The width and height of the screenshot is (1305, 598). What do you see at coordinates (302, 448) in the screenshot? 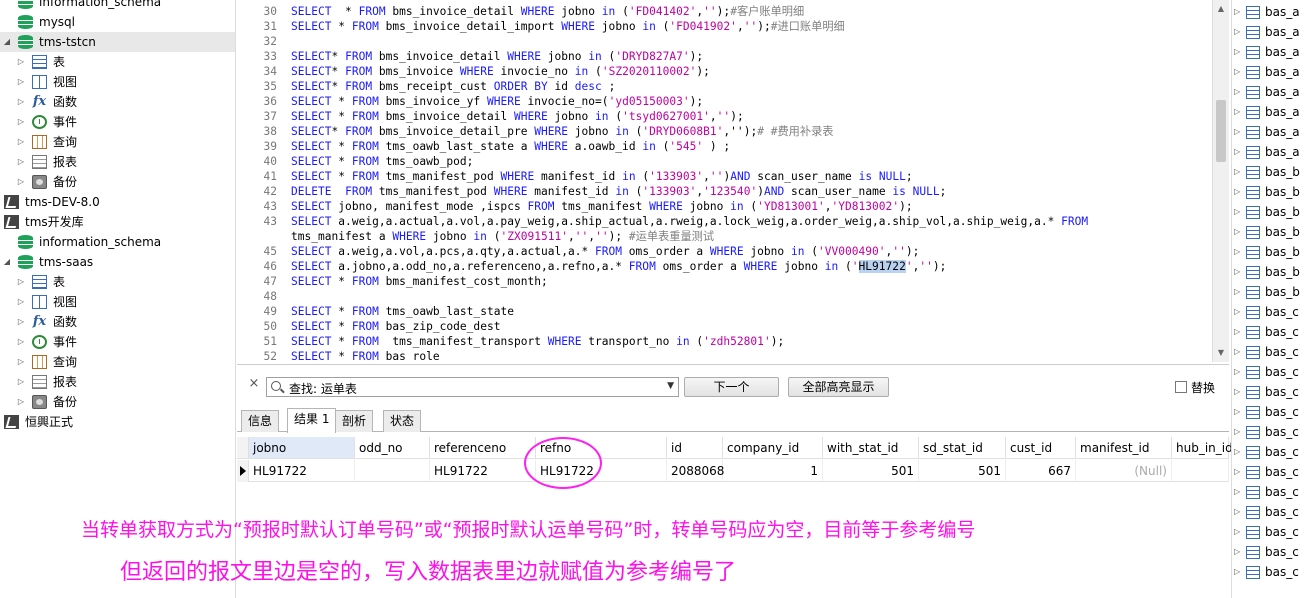
I see `column-header: jobno` at bounding box center [302, 448].